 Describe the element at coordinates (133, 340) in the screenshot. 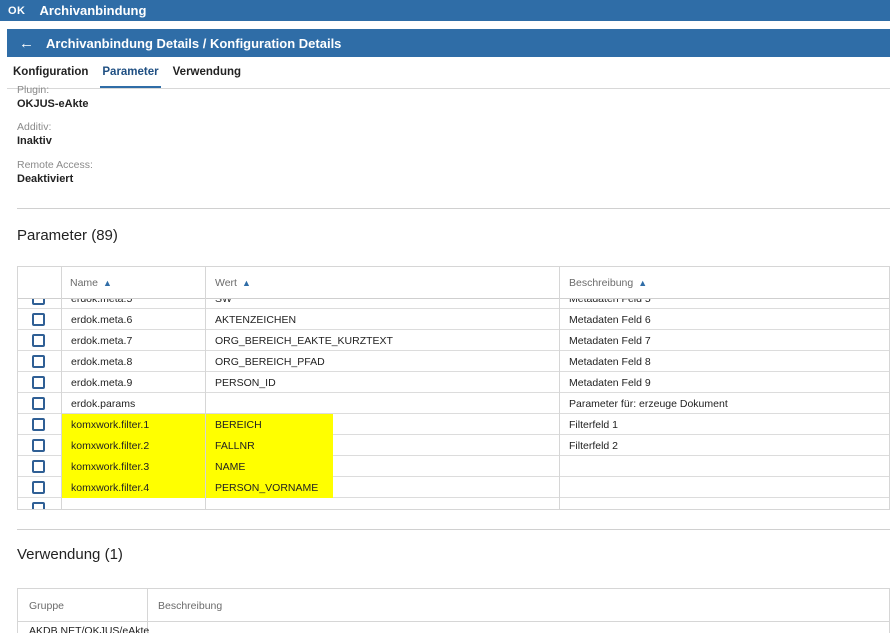

I see `cell-name: erdok.meta.7` at that location.